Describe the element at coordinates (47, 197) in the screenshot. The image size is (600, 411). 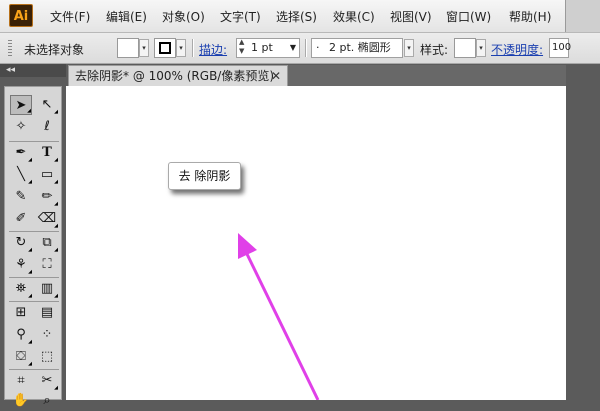
I see `pencil-tool-icon: ✏ ◢` at that location.